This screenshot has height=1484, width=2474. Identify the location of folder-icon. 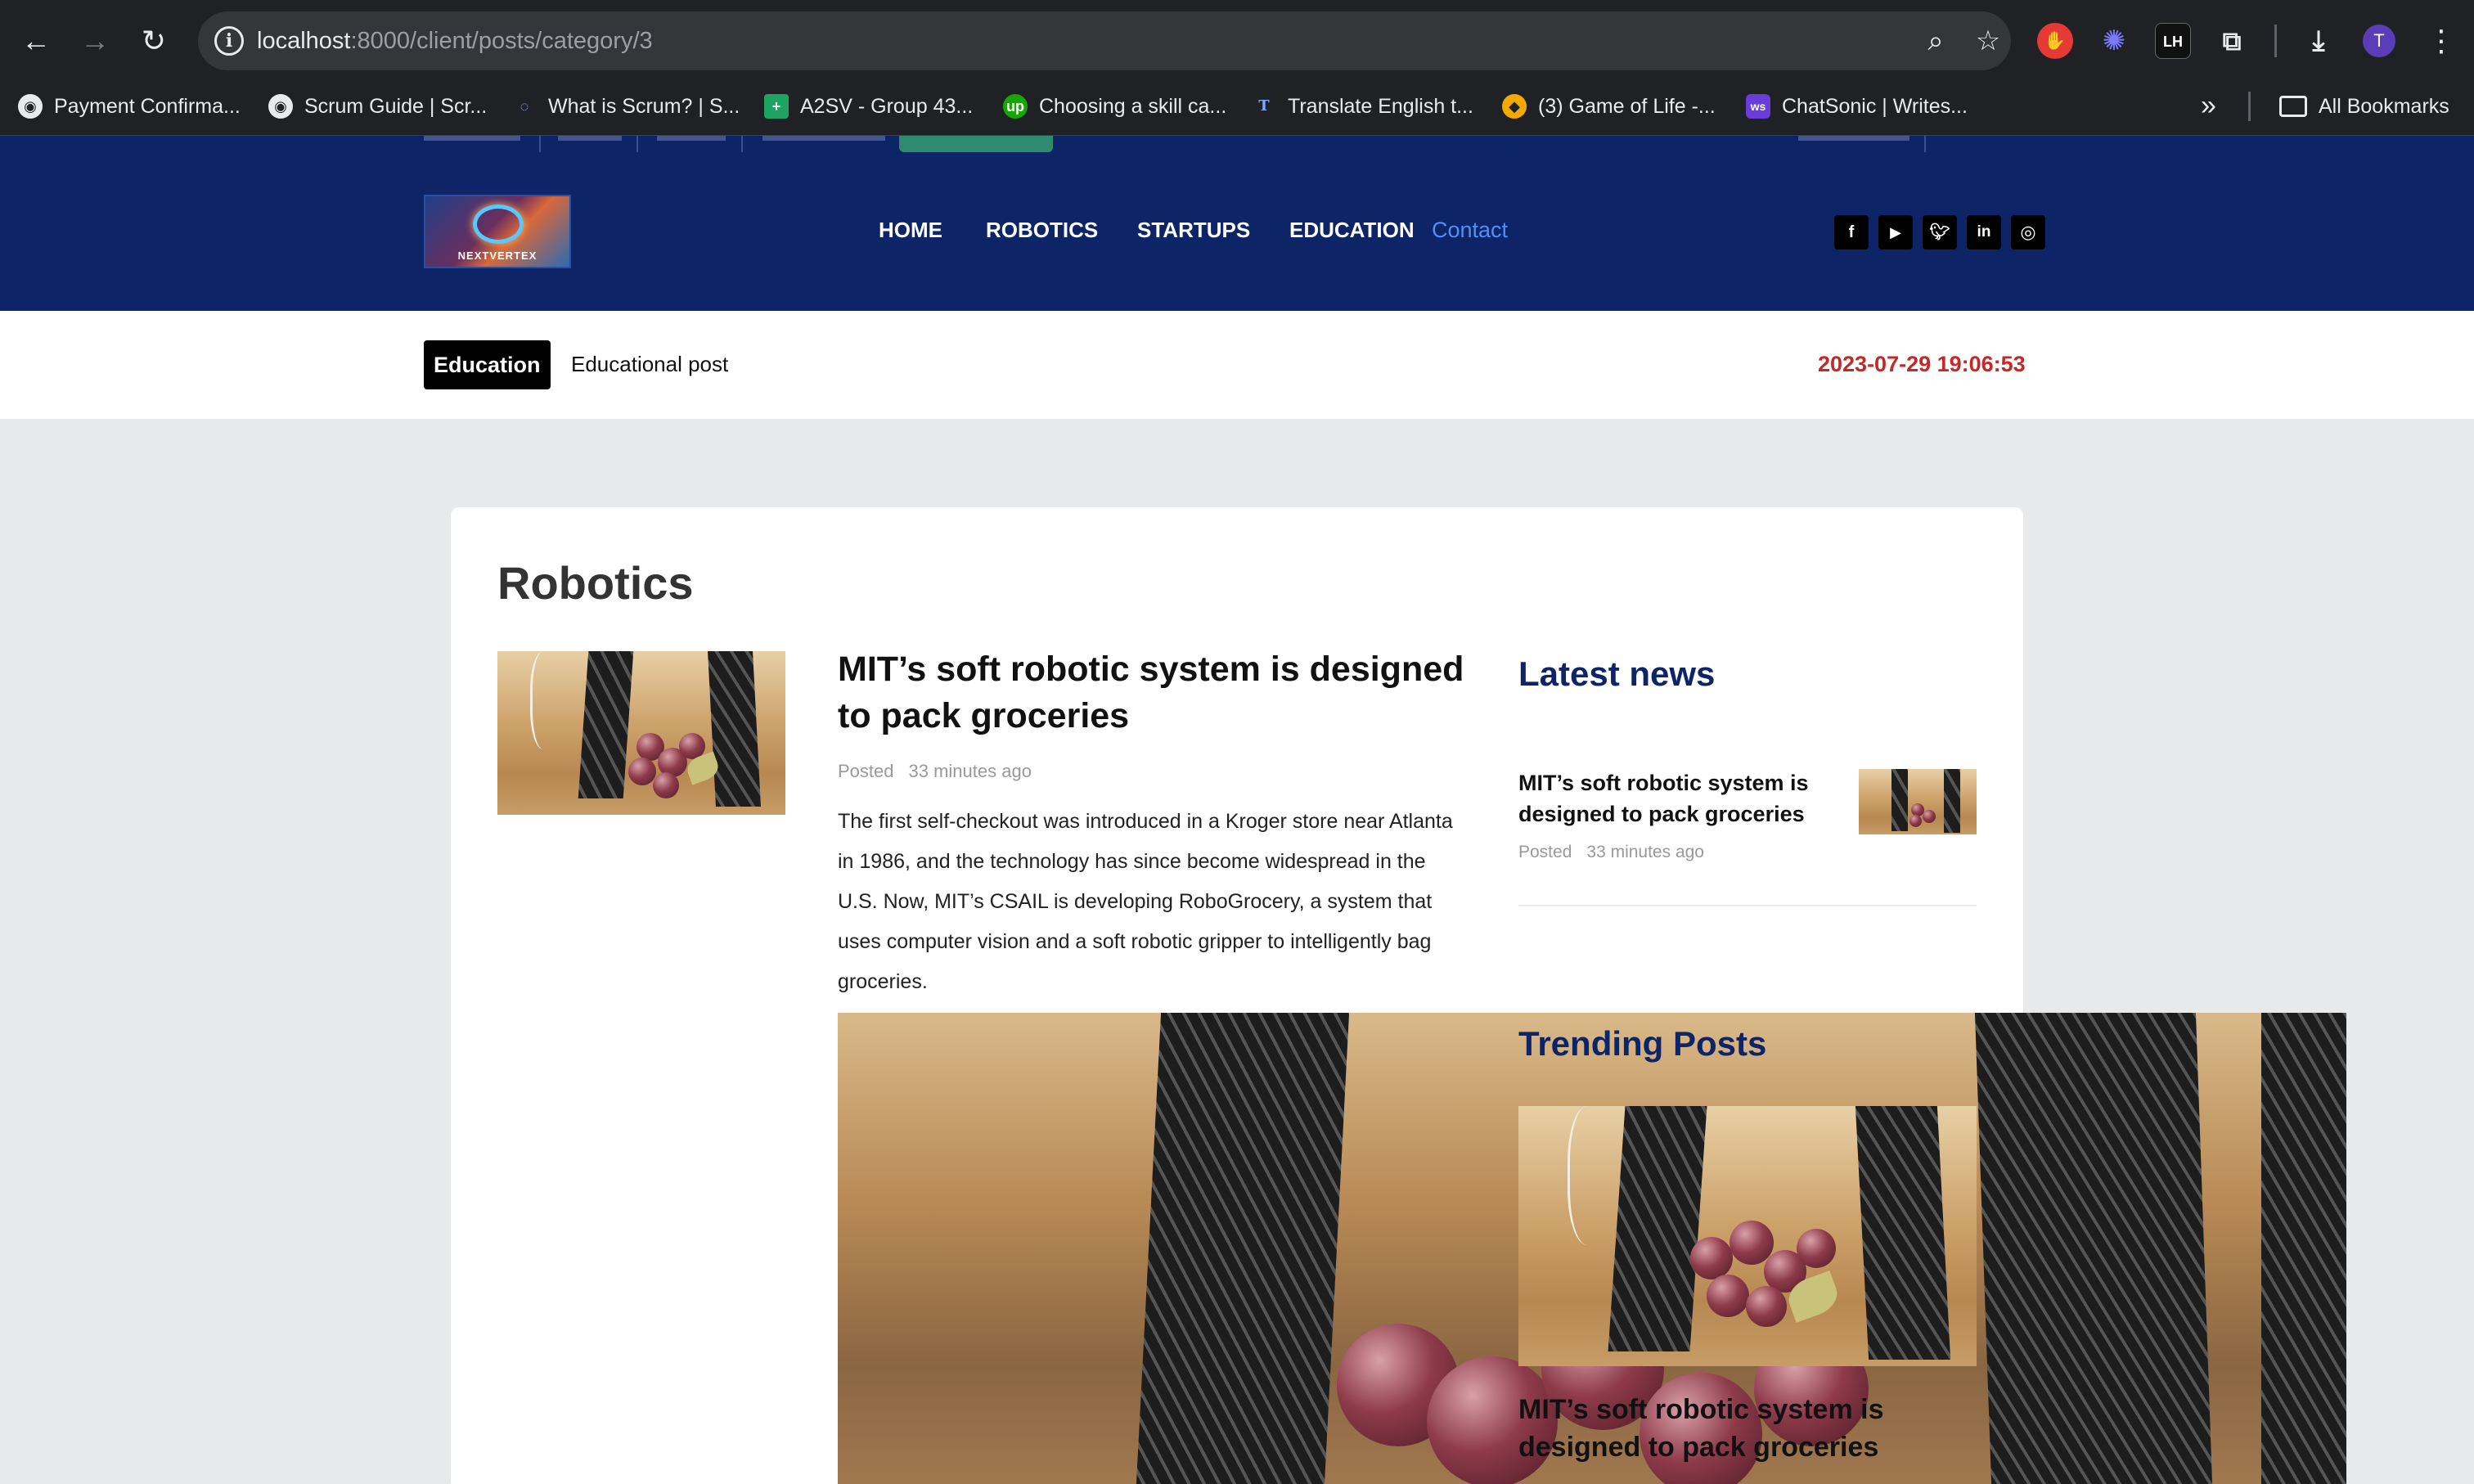
(2293, 106).